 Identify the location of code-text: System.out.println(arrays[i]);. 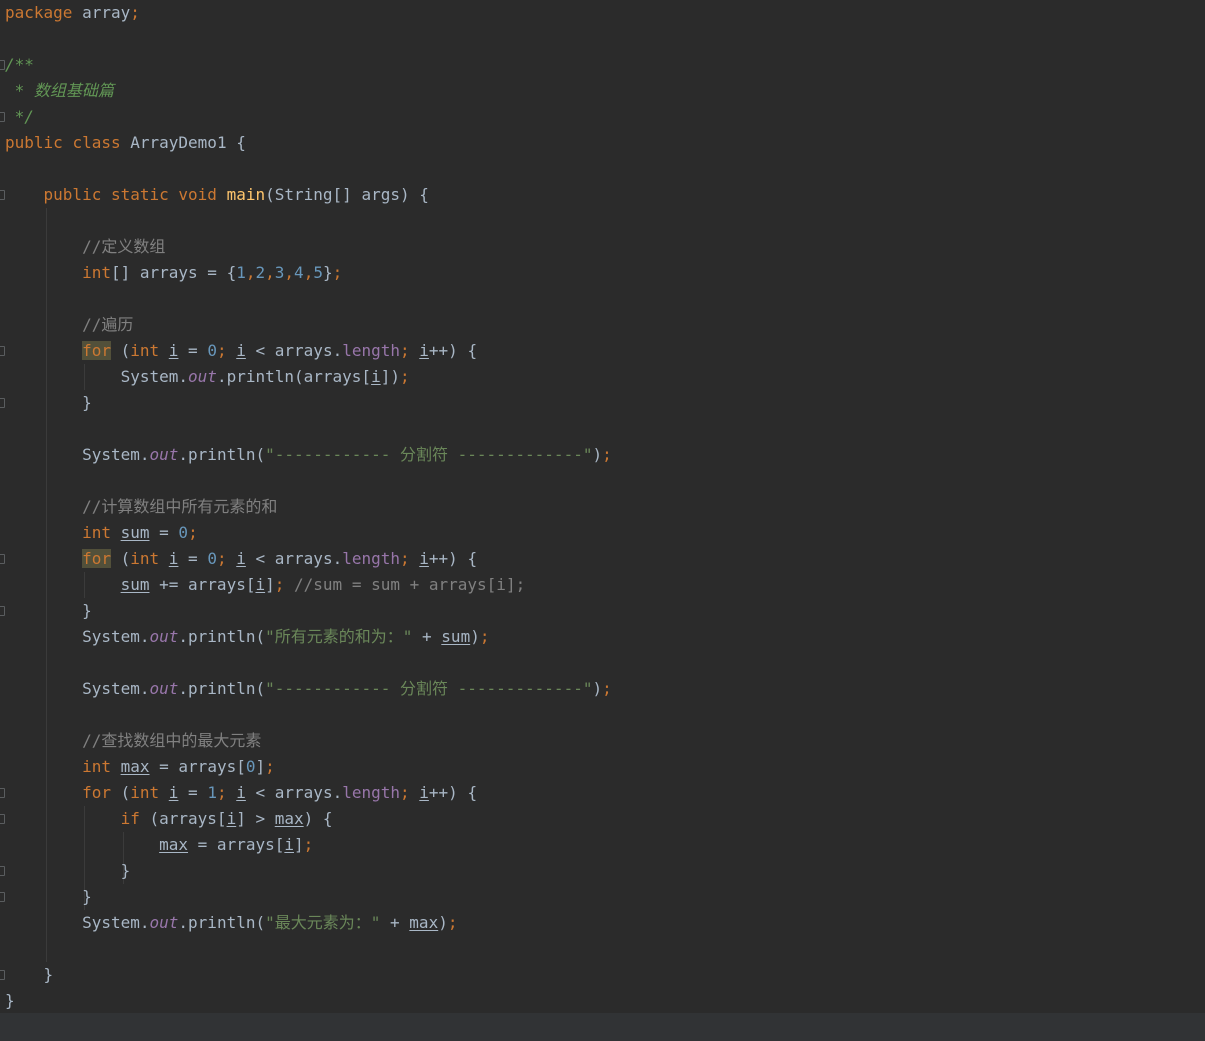
(207, 377).